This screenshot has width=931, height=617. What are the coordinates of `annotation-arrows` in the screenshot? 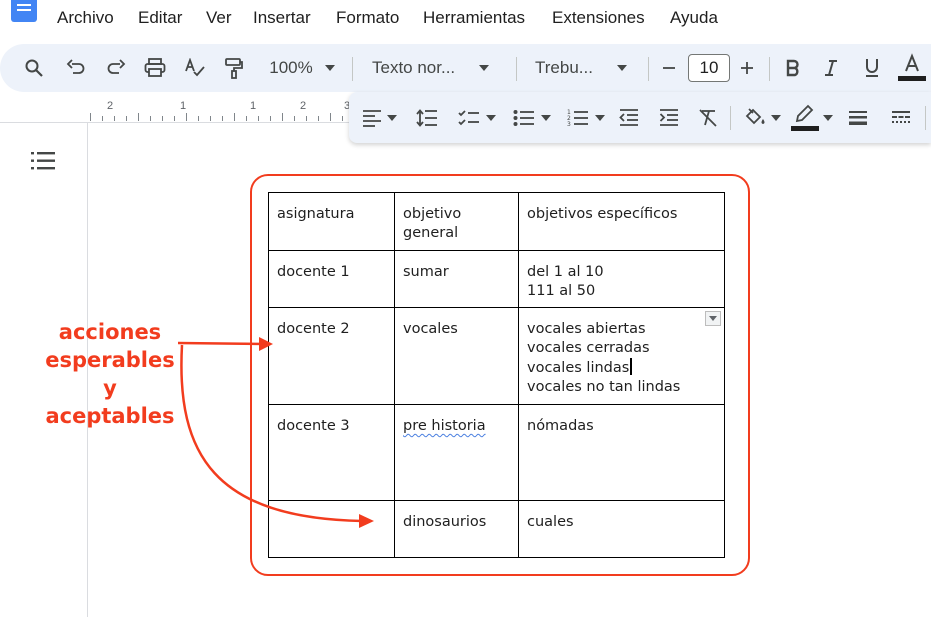 It's located at (275, 432).